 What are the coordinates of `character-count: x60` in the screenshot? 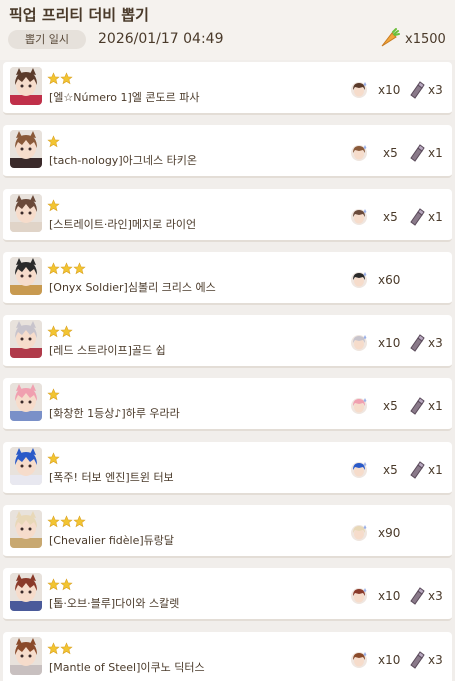 It's located at (389, 279).